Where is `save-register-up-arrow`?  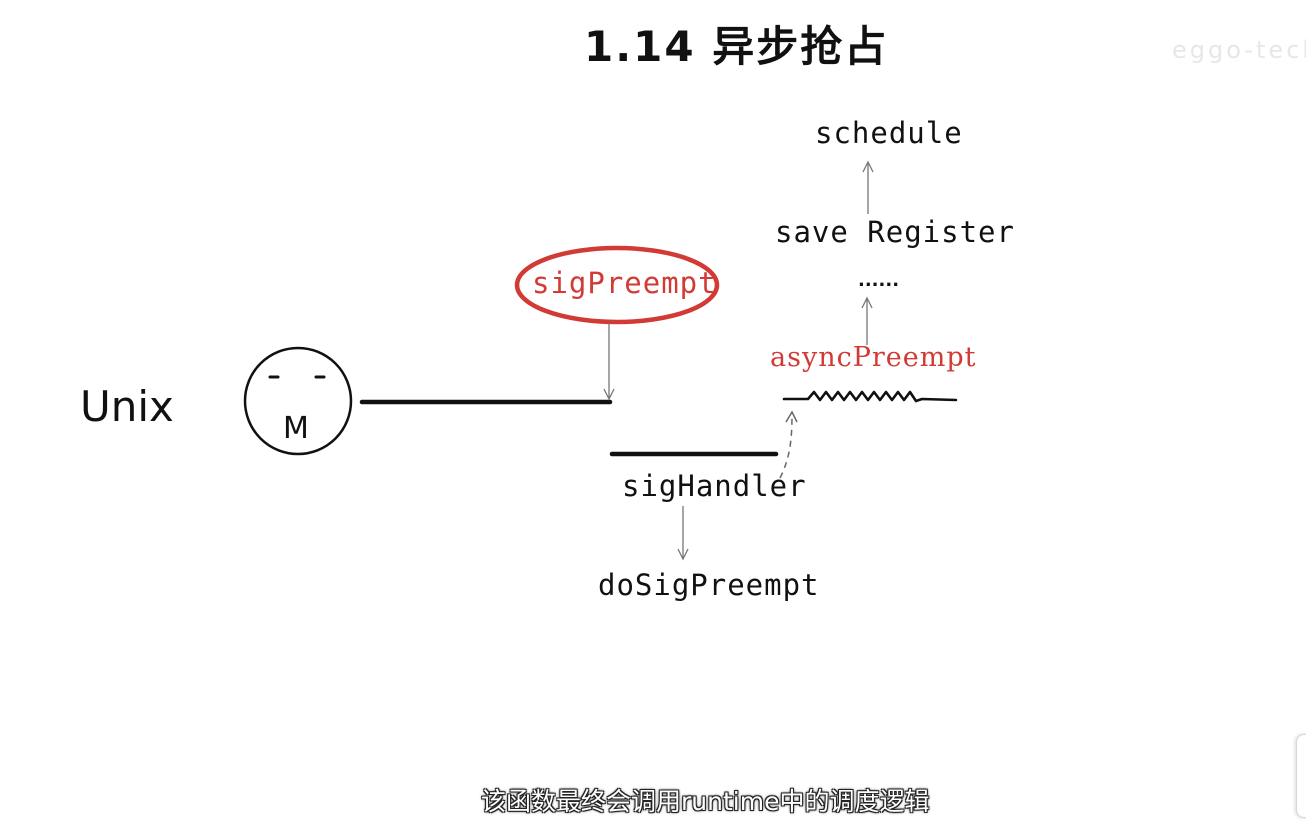
save-register-up-arrow is located at coordinates (868, 187).